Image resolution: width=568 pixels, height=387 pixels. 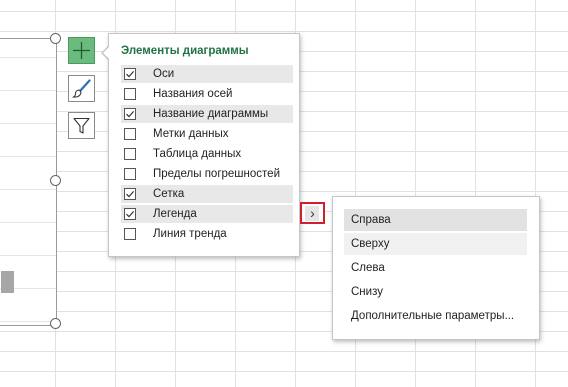 I want to click on paintbrush-icon, so click(x=81, y=88).